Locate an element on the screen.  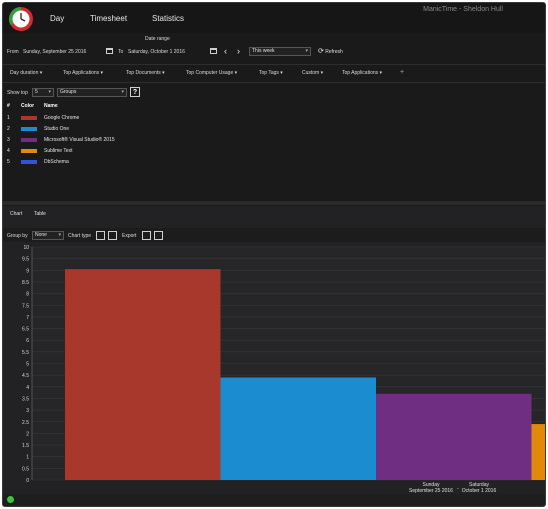
y-tick-label: 9.5 is located at coordinates (25, 260).